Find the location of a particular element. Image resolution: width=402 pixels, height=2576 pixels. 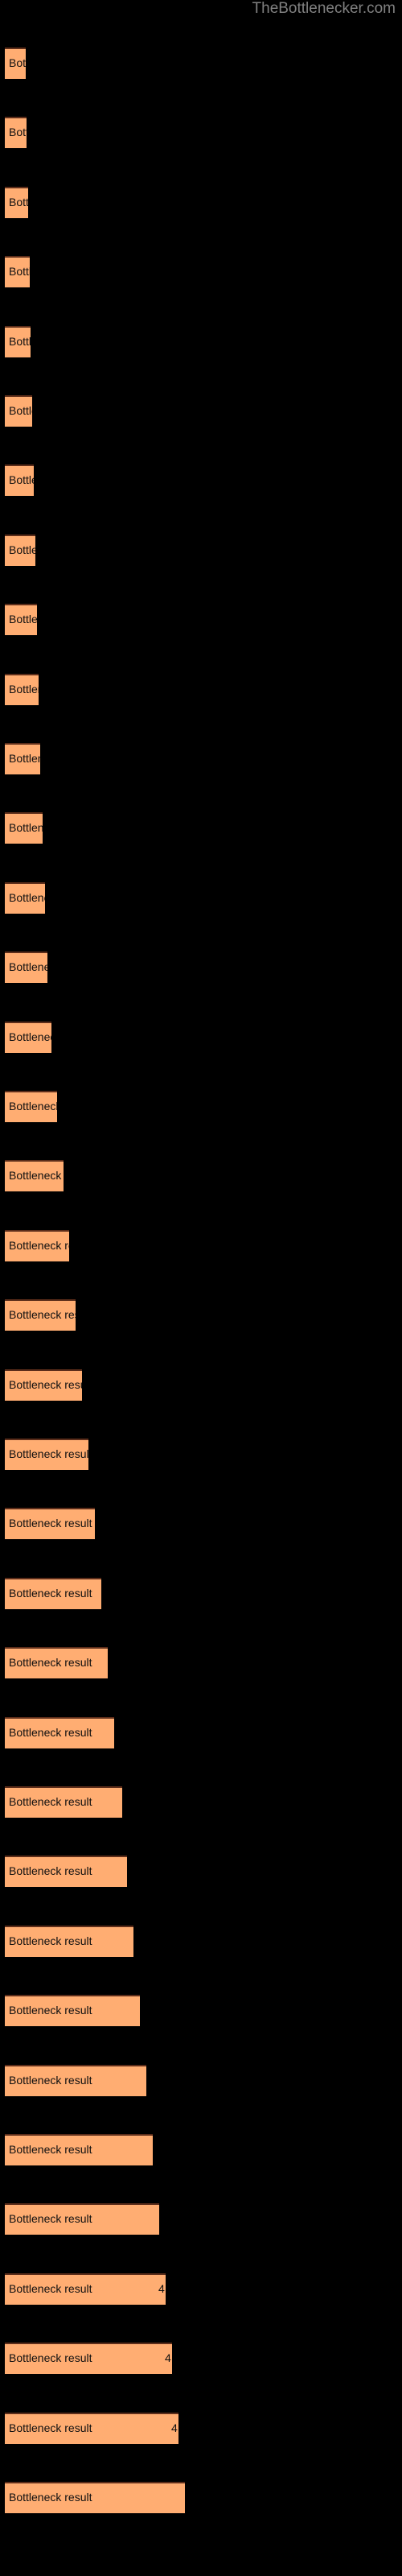

bar-20: Bottleneck result is located at coordinates (43, 1384).